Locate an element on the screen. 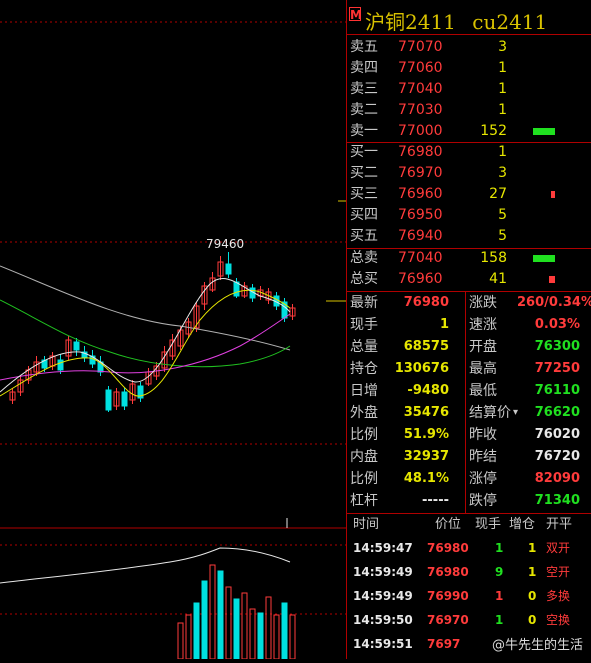  watermark-text: @牛先生的生活 is located at coordinates (537, 645).